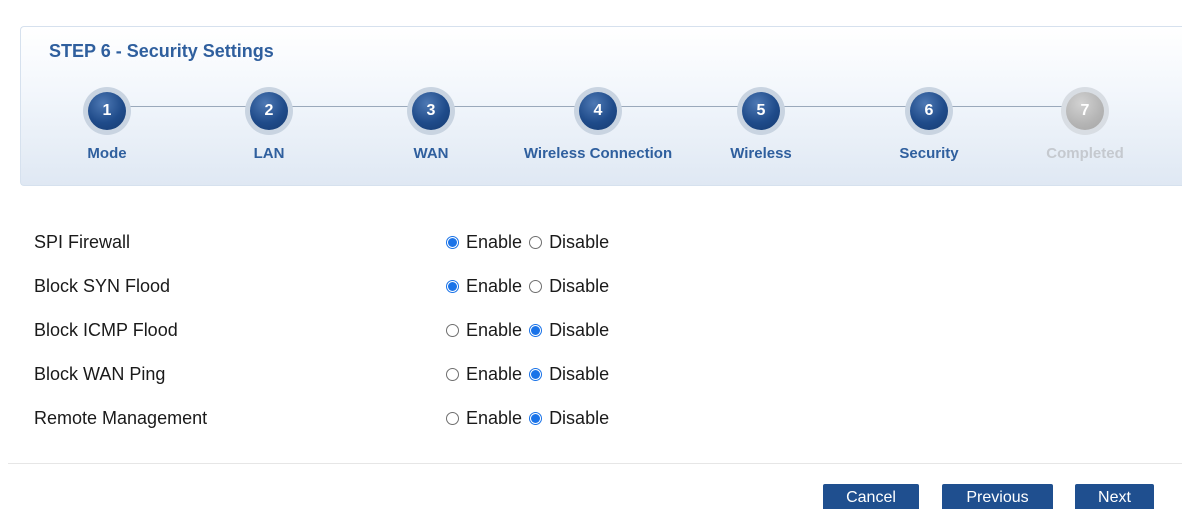  What do you see at coordinates (161, 51) in the screenshot?
I see `page-title: STEP 6 - Security Settings` at bounding box center [161, 51].